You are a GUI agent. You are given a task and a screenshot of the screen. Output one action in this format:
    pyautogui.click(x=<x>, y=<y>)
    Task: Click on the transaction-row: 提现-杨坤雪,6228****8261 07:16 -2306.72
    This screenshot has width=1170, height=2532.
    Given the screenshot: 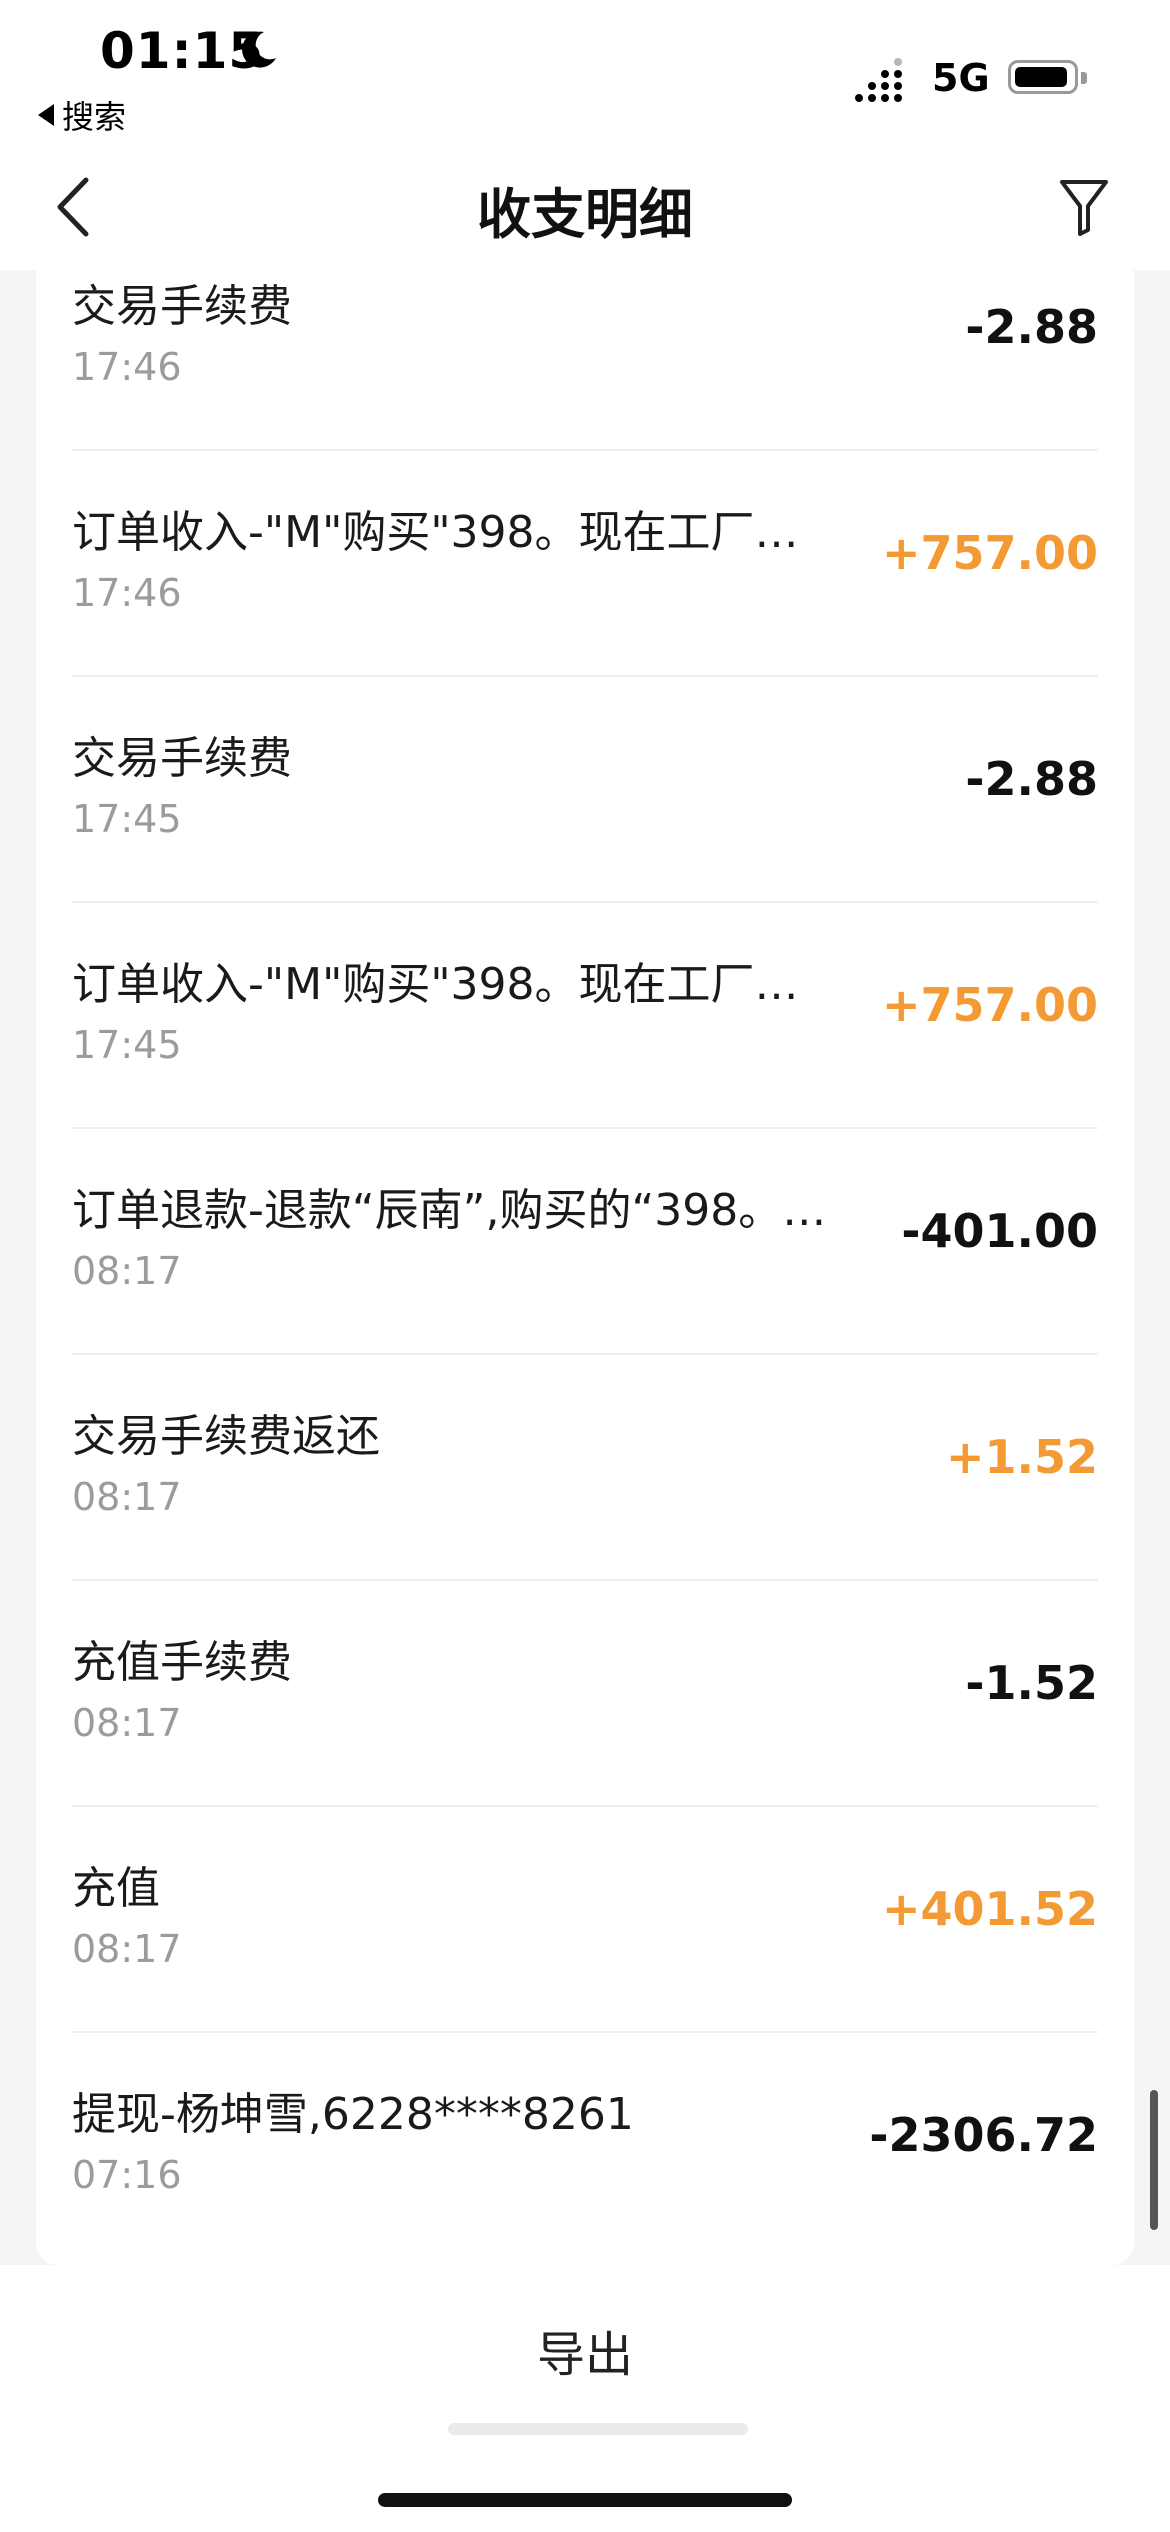 What is the action you would take?
    pyautogui.click(x=585, y=2146)
    